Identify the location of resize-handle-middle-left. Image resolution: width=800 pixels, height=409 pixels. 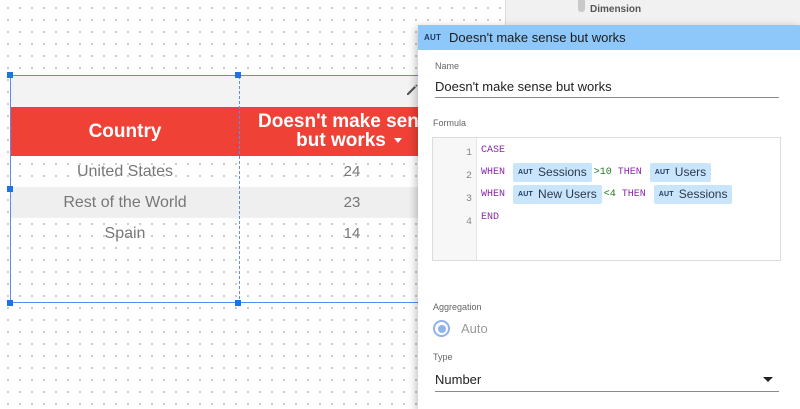
(10, 189).